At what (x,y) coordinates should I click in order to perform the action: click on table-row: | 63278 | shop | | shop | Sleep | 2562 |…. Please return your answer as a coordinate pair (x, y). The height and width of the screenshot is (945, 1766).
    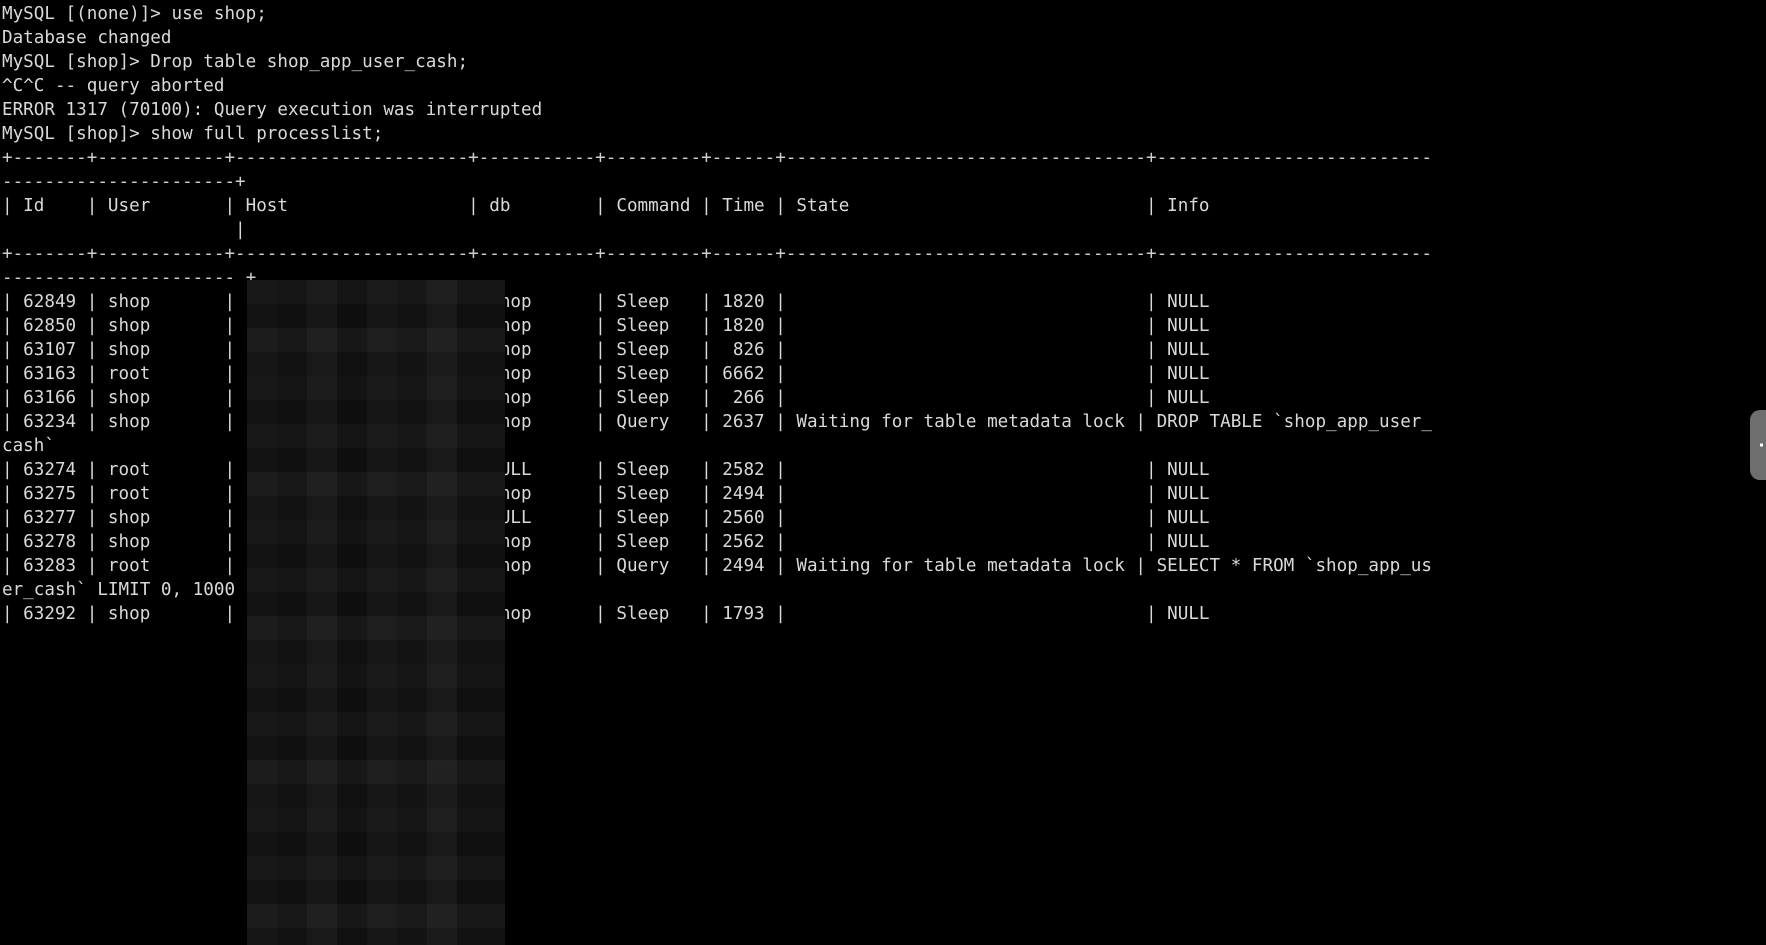
    Looking at the image, I should click on (606, 542).